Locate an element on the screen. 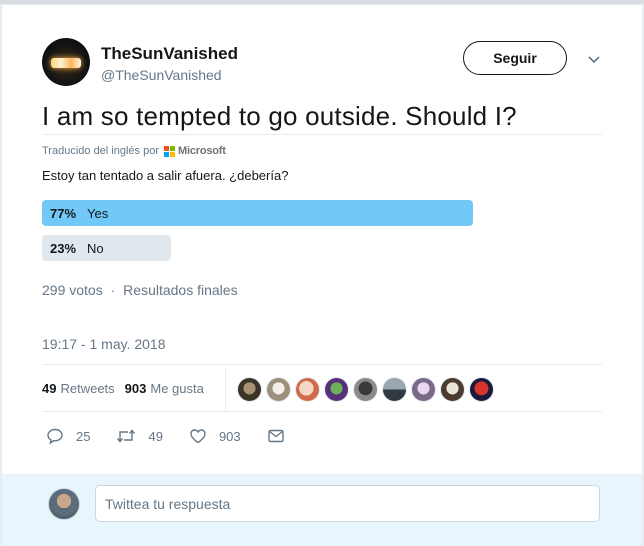 This screenshot has width=644, height=546. retweet-action: 49 is located at coordinates (139, 436).